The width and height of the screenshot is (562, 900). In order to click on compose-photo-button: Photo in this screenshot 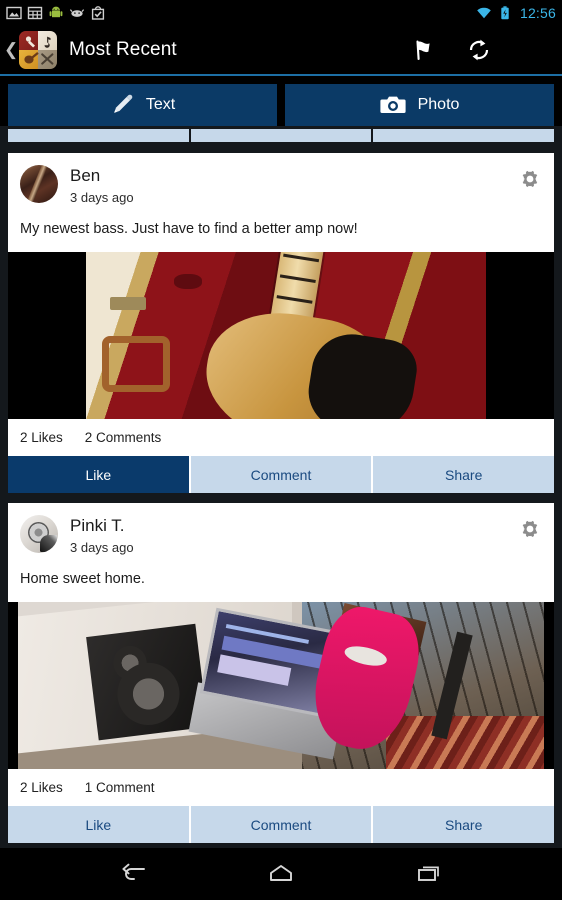, I will do `click(419, 105)`.